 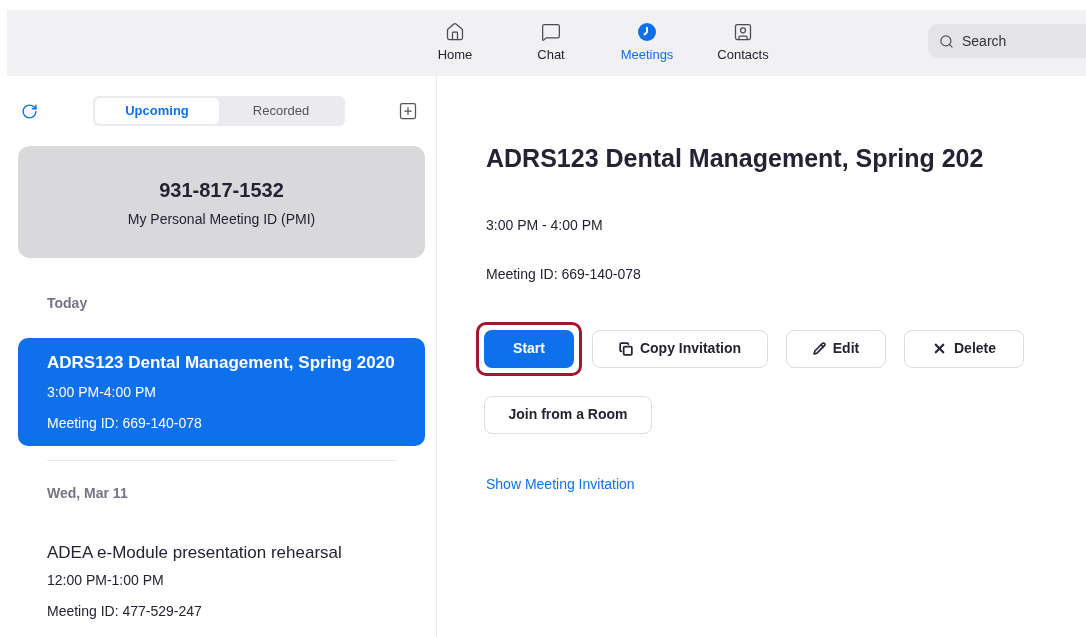 What do you see at coordinates (106, 580) in the screenshot?
I see `meeting-time: 12:00 PM-1:00 PM` at bounding box center [106, 580].